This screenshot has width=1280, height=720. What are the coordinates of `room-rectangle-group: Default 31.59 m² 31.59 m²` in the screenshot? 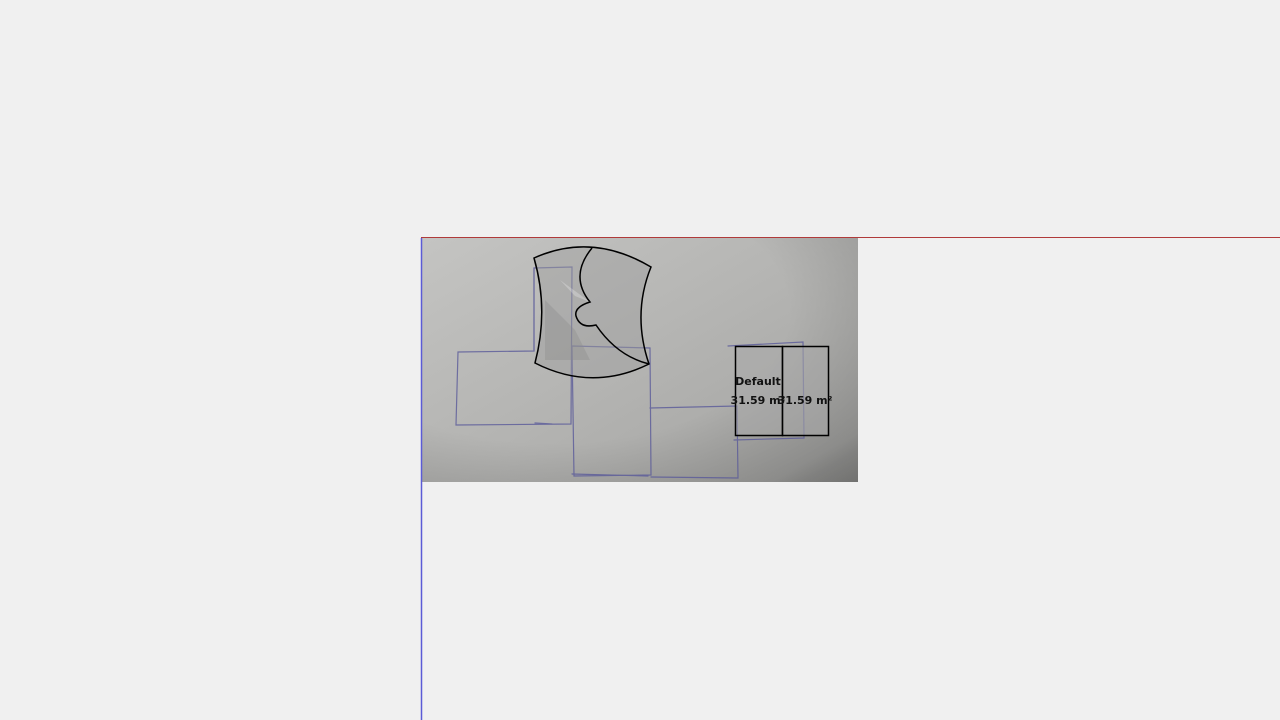 It's located at (782, 391).